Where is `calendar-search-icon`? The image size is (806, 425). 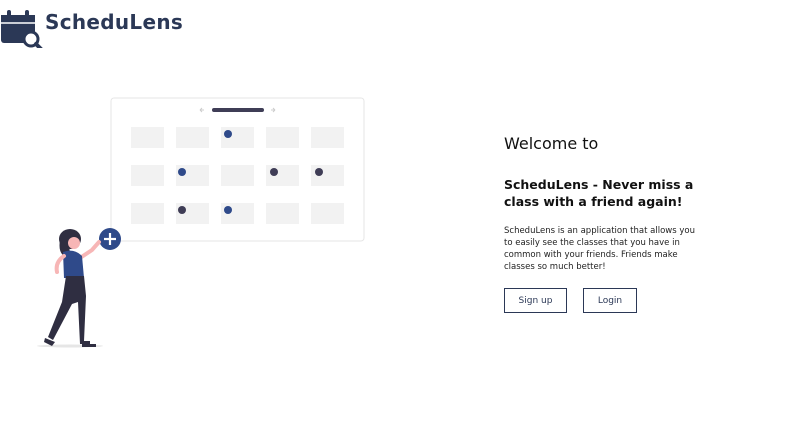 calendar-search-icon is located at coordinates (22, 29).